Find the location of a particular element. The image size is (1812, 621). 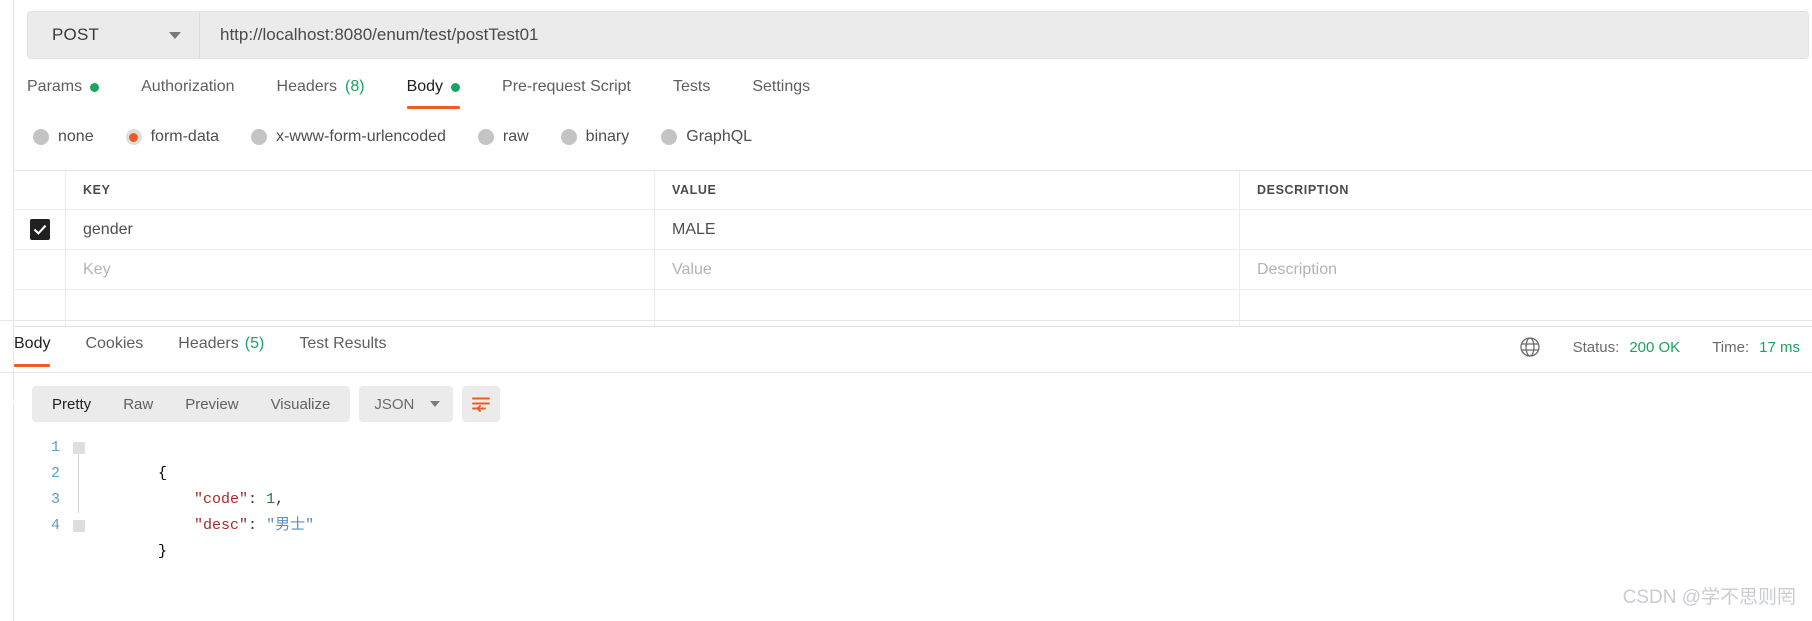

fold-marker-open-icon is located at coordinates (79, 448).